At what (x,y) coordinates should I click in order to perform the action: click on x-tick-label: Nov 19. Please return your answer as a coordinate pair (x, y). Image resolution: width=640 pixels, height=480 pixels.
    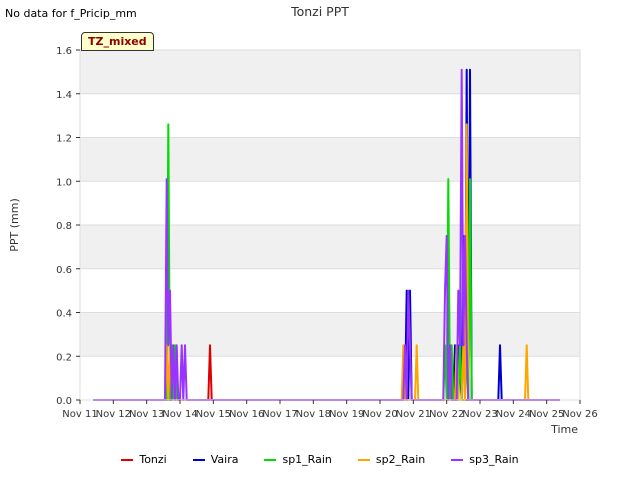
    Looking at the image, I should click on (346, 414).